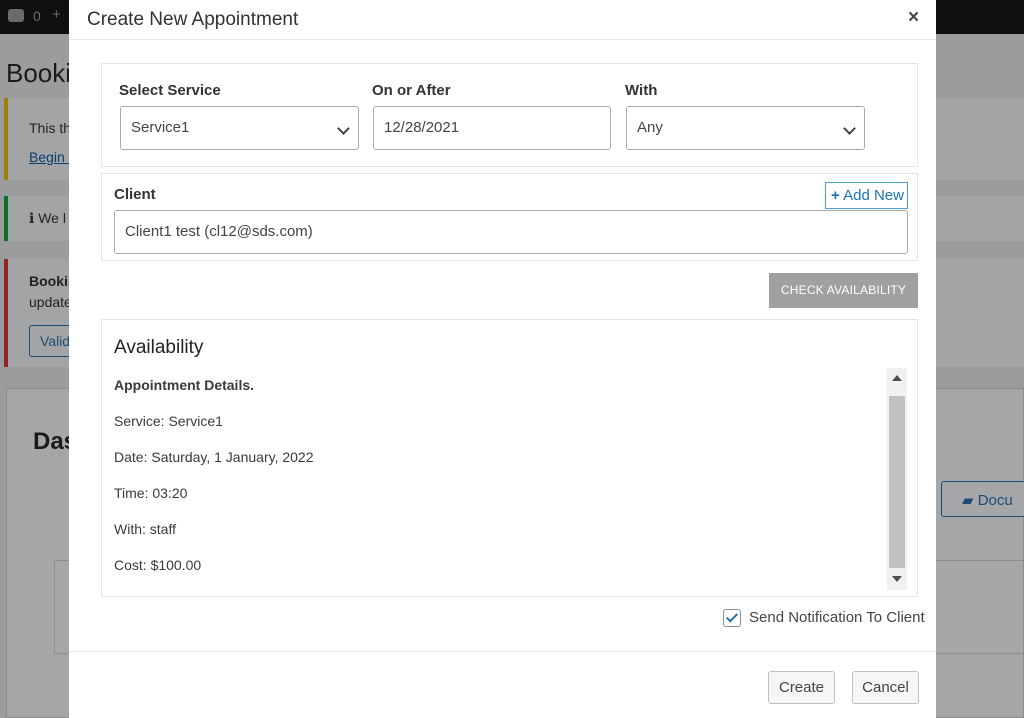  I want to click on comment-count: 0, so click(37, 16).